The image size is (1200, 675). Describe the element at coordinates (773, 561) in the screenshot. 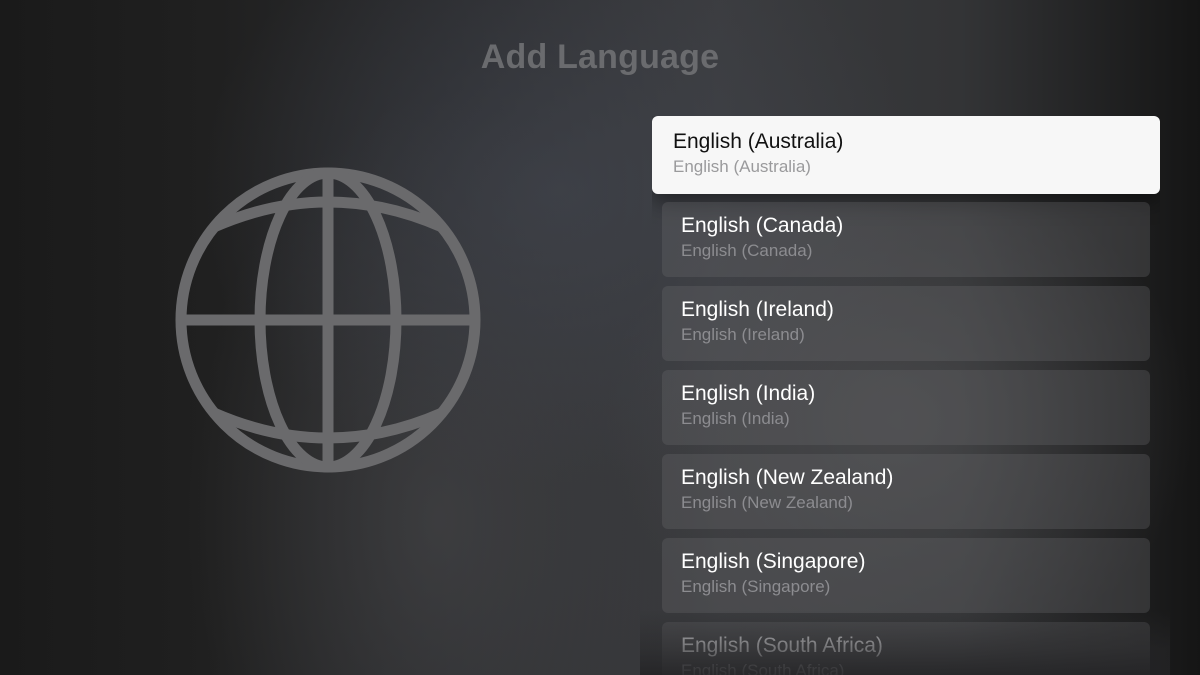

I see `language-name: English (Singapore)` at that location.